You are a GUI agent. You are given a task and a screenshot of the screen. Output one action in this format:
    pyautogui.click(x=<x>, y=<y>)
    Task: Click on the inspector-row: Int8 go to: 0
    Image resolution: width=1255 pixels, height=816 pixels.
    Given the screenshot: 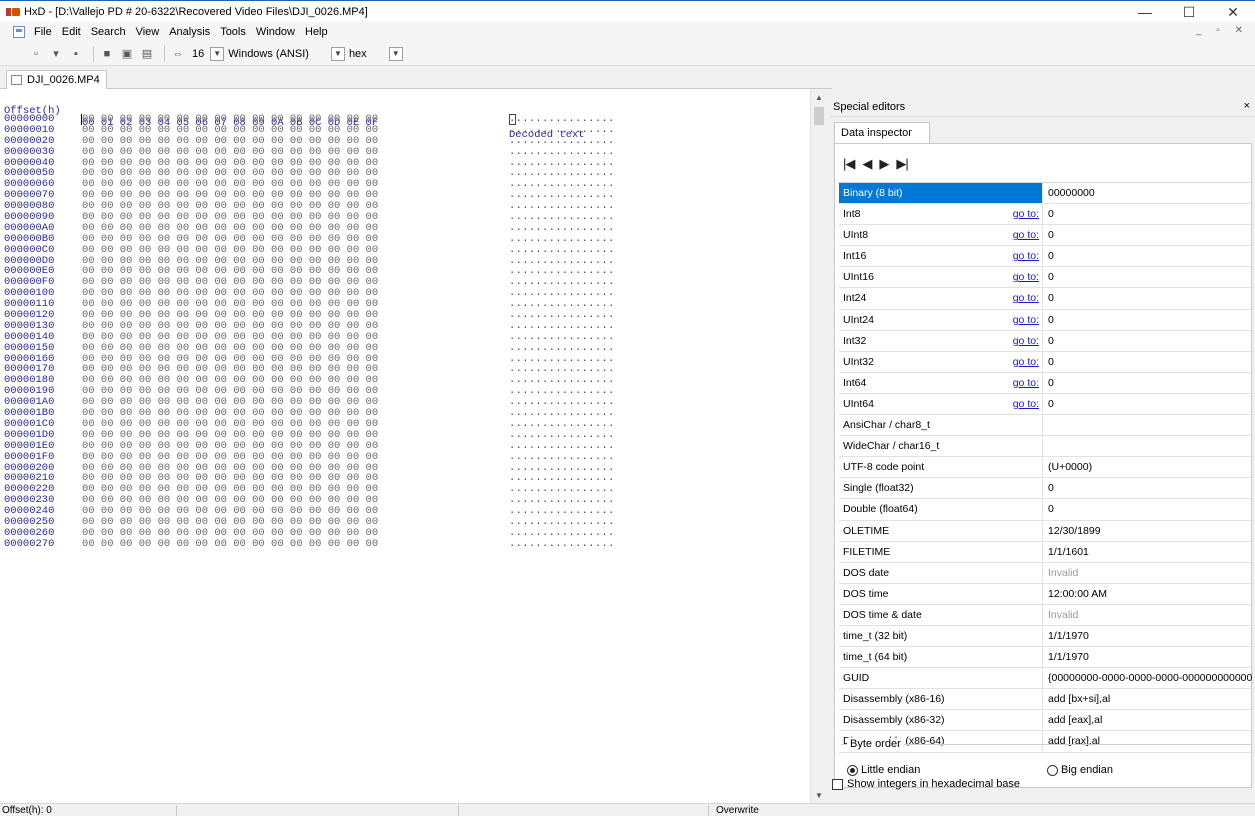 What is the action you would take?
    pyautogui.click(x=1046, y=215)
    